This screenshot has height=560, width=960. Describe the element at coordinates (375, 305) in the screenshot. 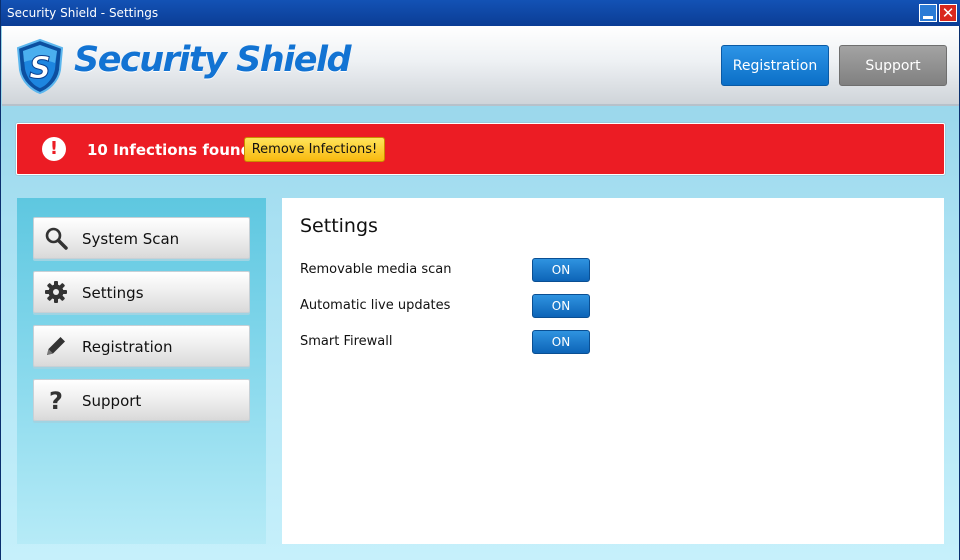

I see `setting-label: Automatic live updates` at that location.